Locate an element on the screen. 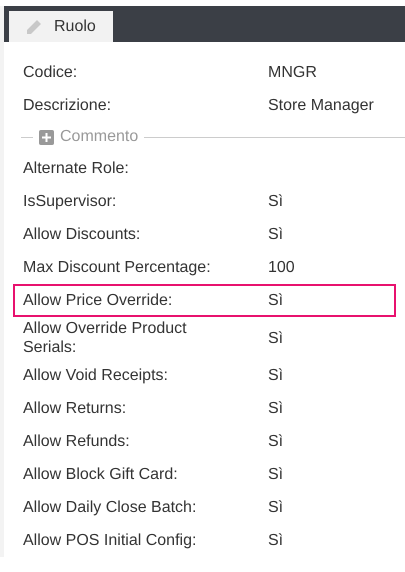 This screenshot has height=572, width=405. field-label: Max Discount Percentage: is located at coordinates (117, 267).